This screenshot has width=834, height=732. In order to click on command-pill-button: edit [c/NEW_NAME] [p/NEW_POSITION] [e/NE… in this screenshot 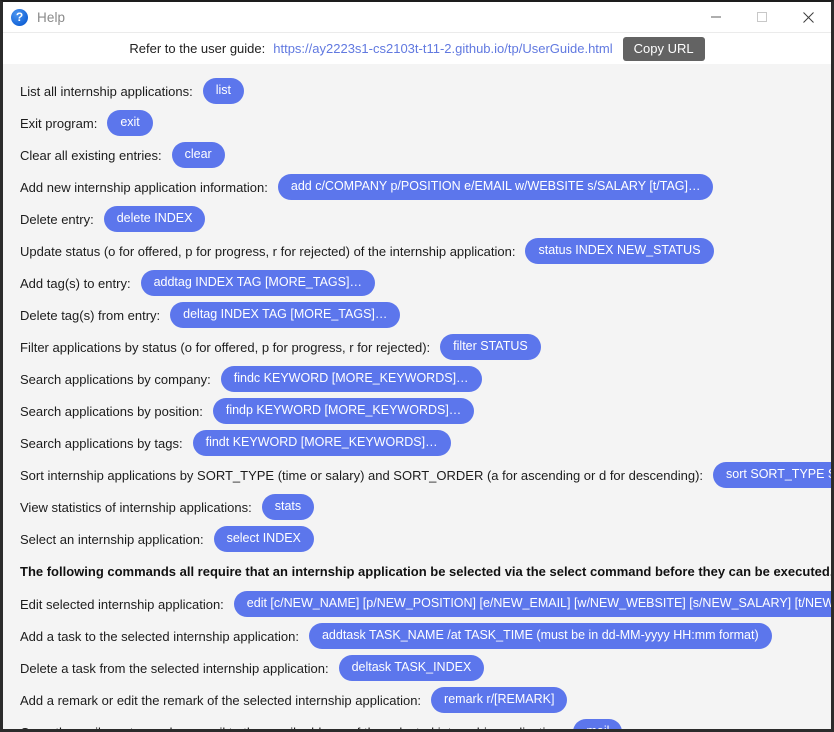, I will do `click(532, 604)`.